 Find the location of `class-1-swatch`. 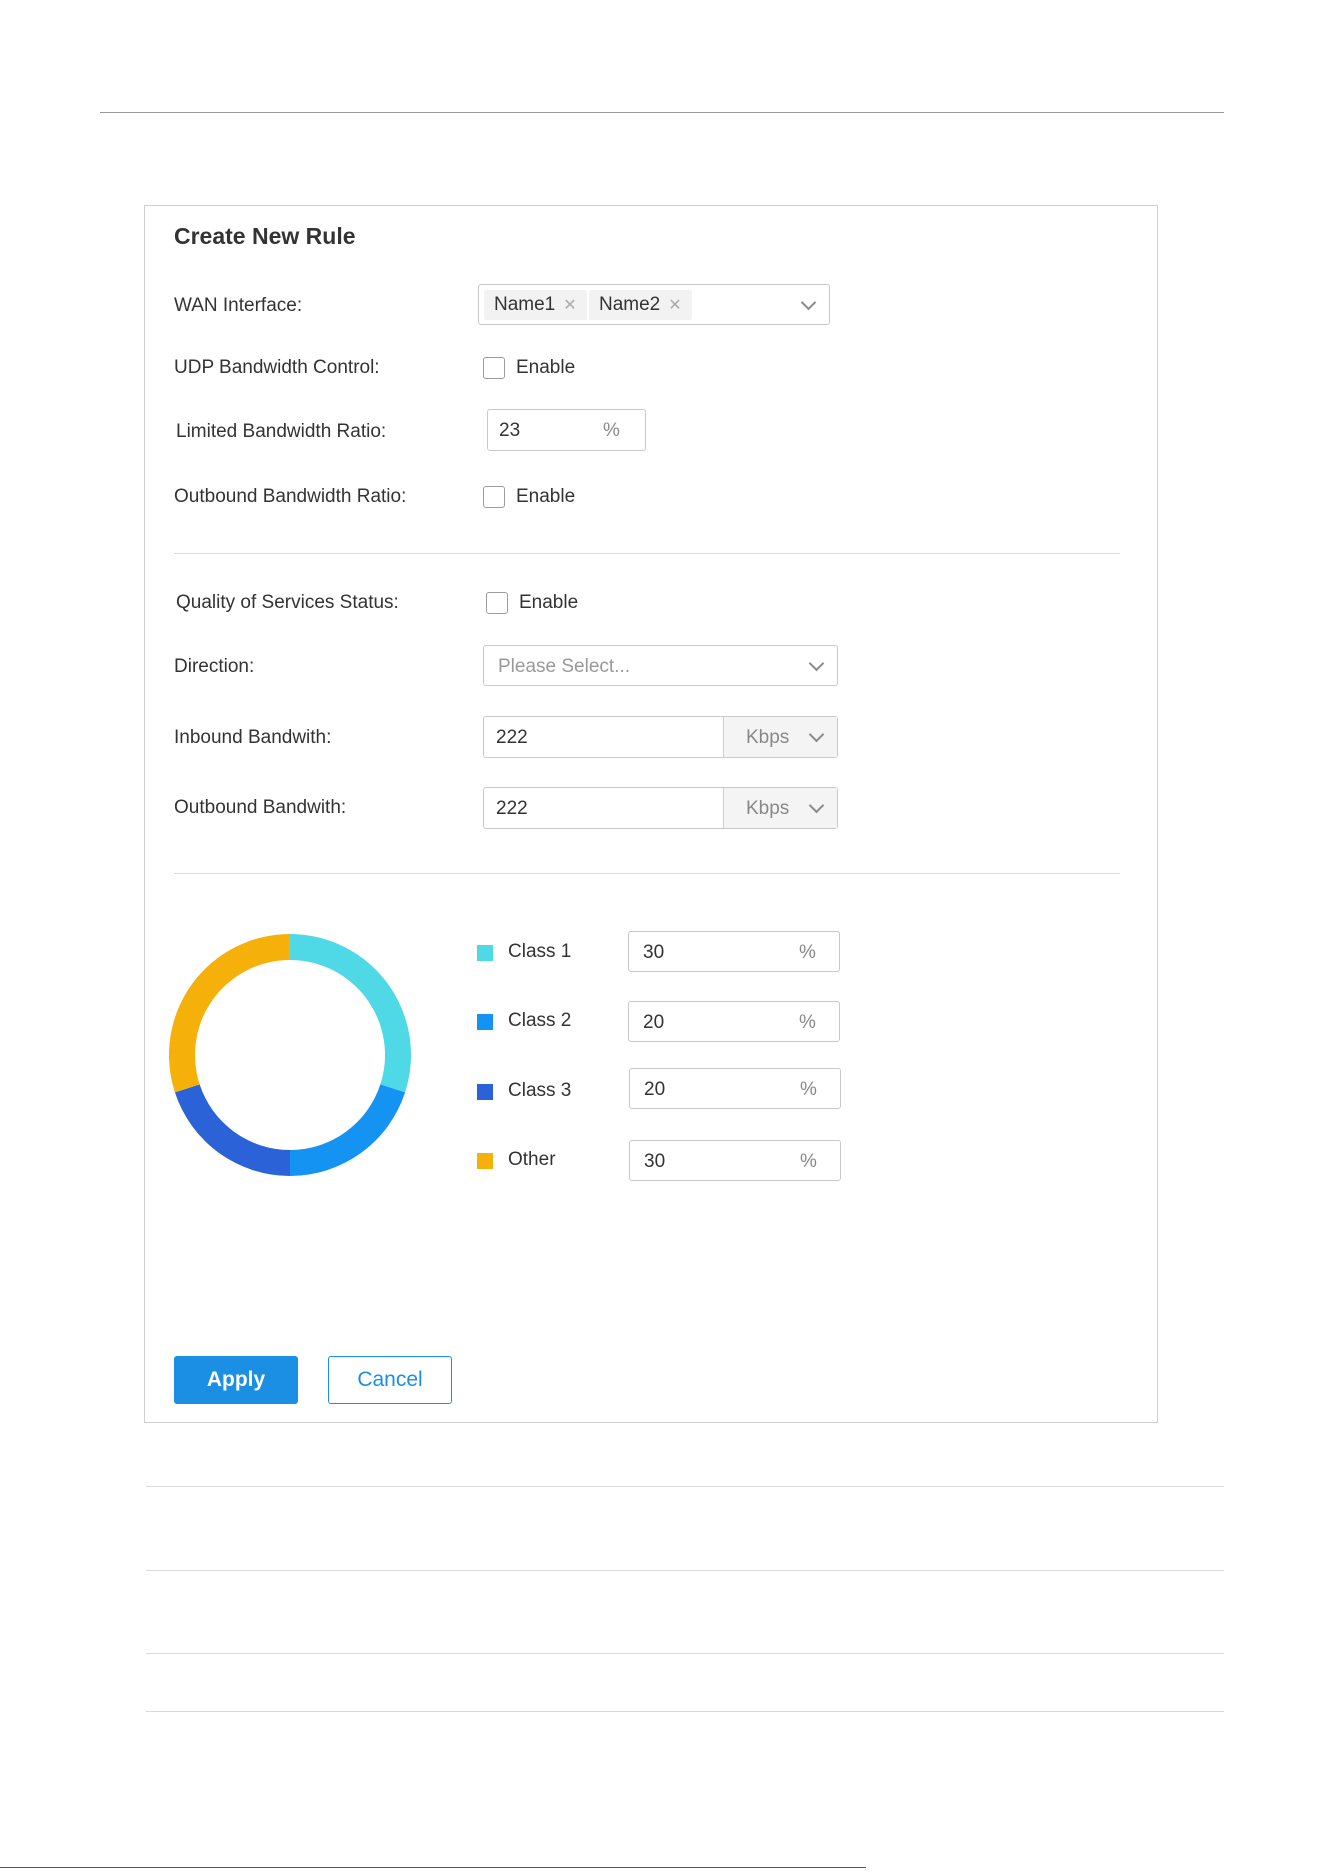

class-1-swatch is located at coordinates (485, 953).